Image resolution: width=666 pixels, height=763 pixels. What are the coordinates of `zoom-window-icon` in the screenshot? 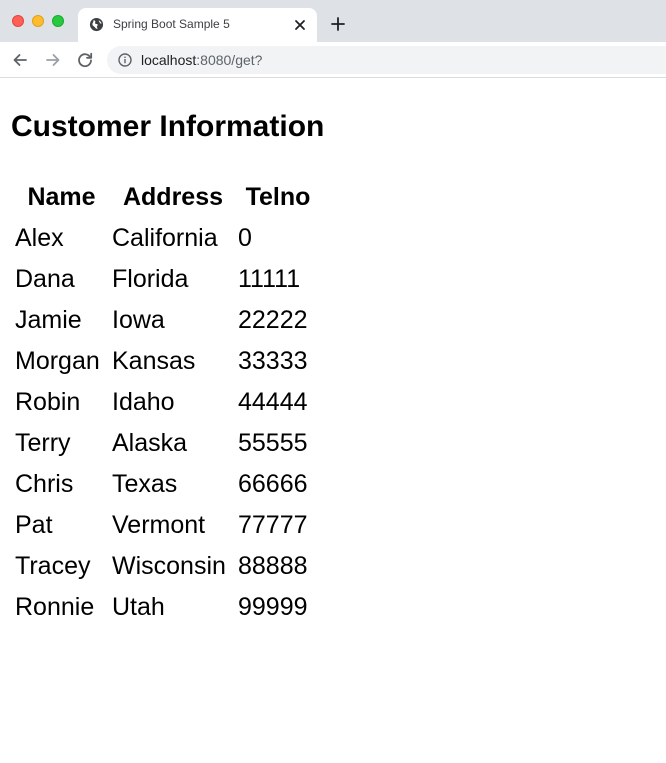 It's located at (58, 21).